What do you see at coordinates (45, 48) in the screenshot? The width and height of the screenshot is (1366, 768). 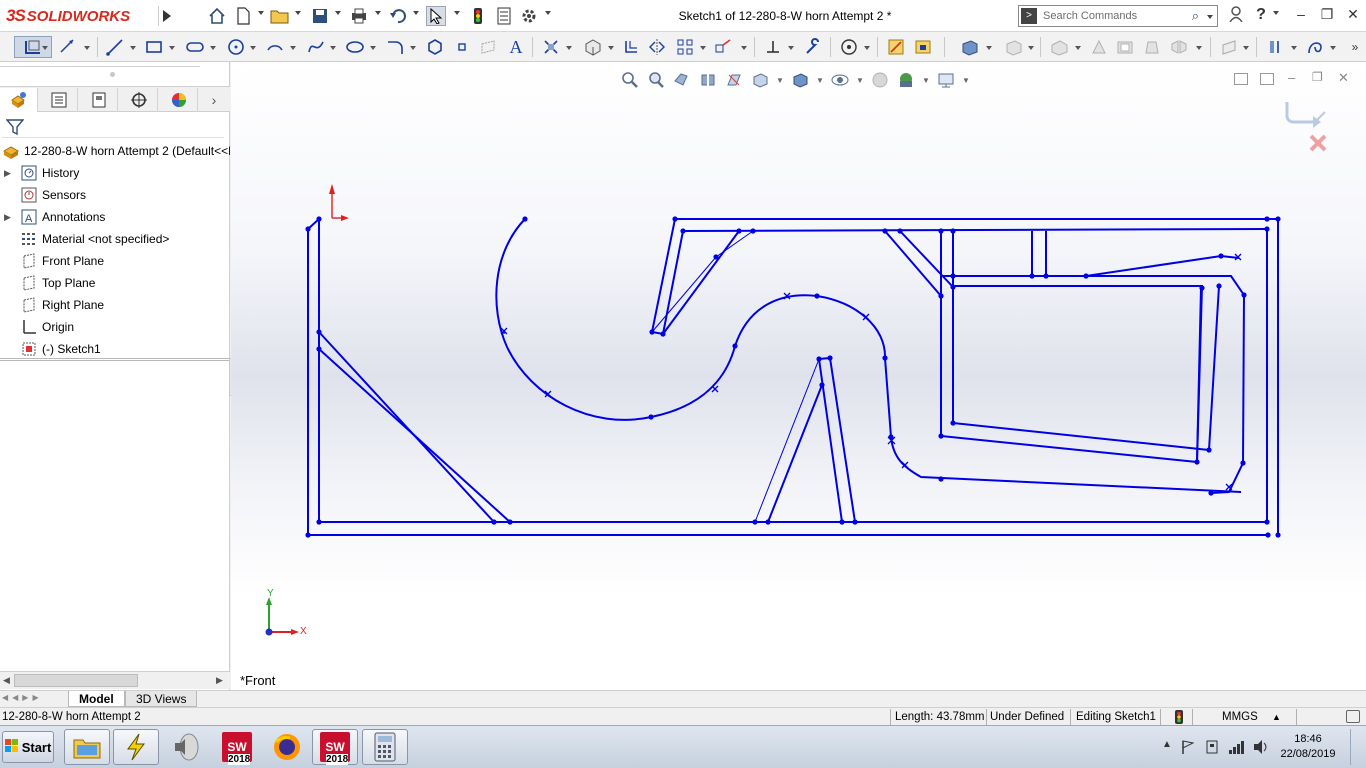 I see `sketch-dropdown-arrow` at bounding box center [45, 48].